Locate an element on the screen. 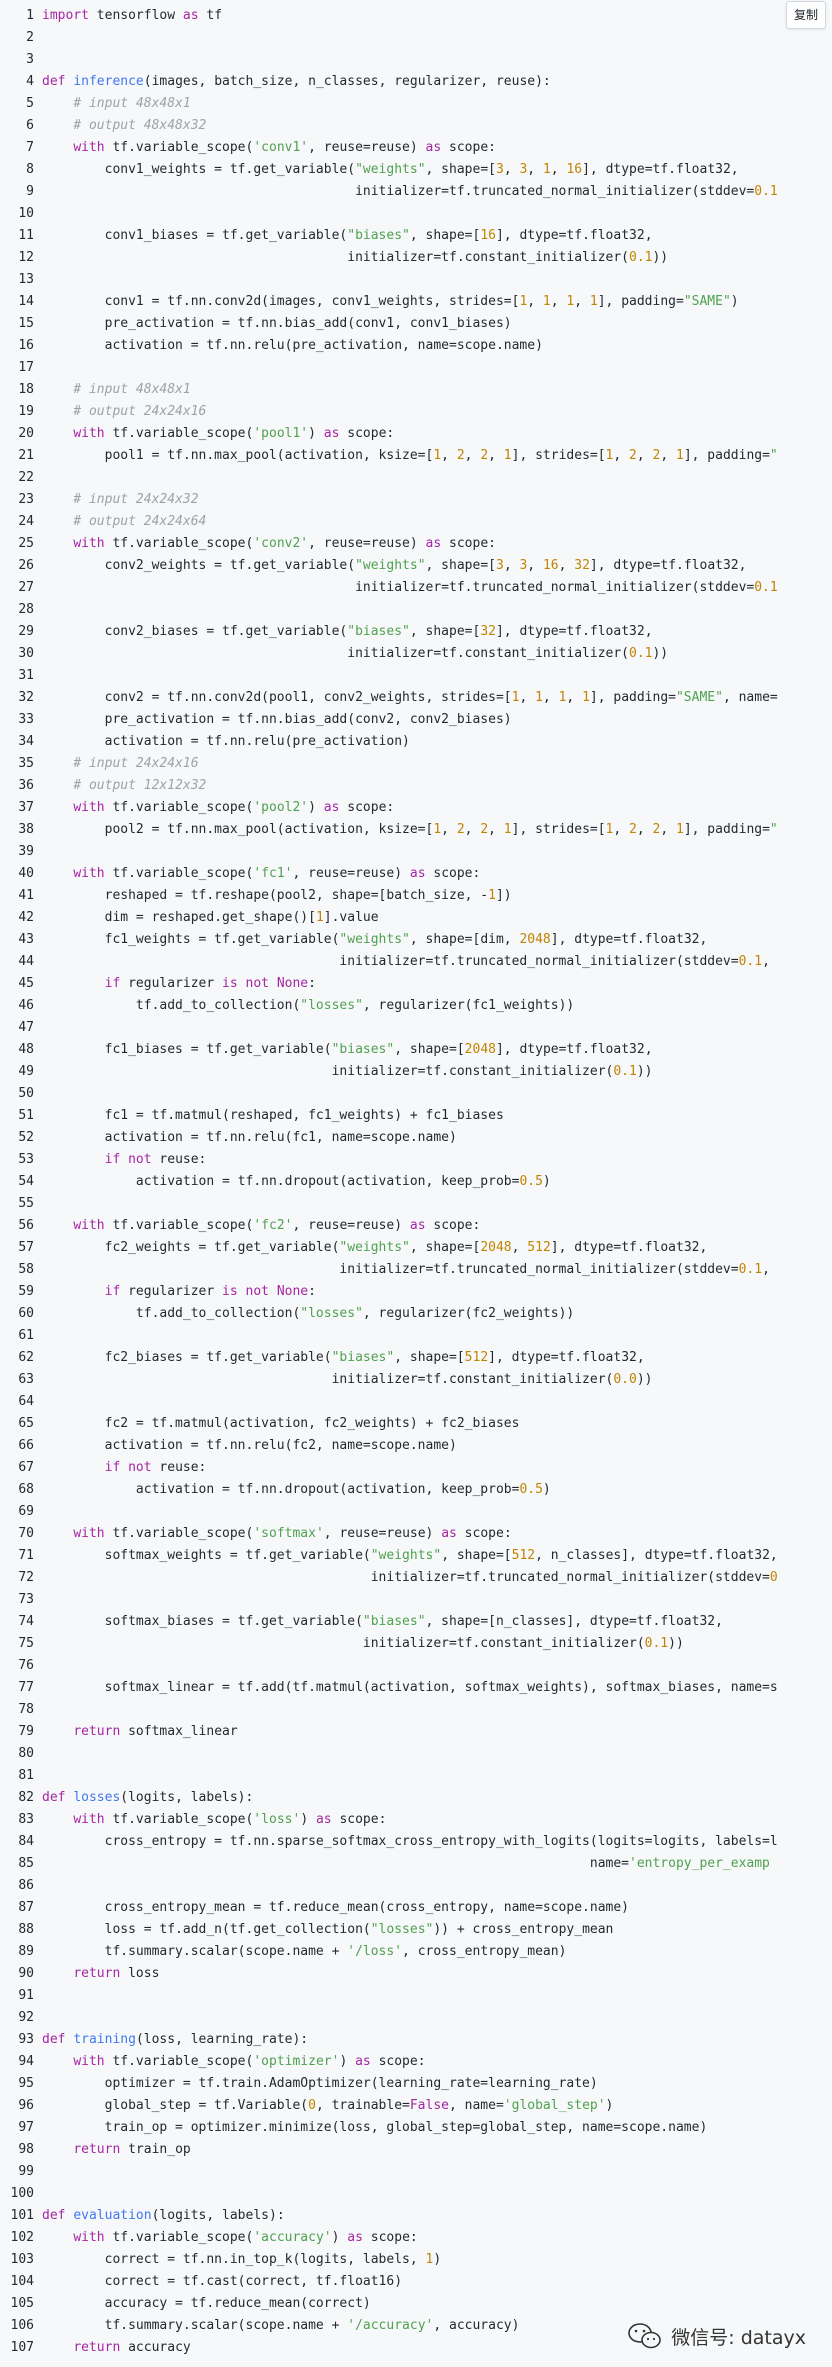 The image size is (832, 2367). line-number: 7 is located at coordinates (30, 147).